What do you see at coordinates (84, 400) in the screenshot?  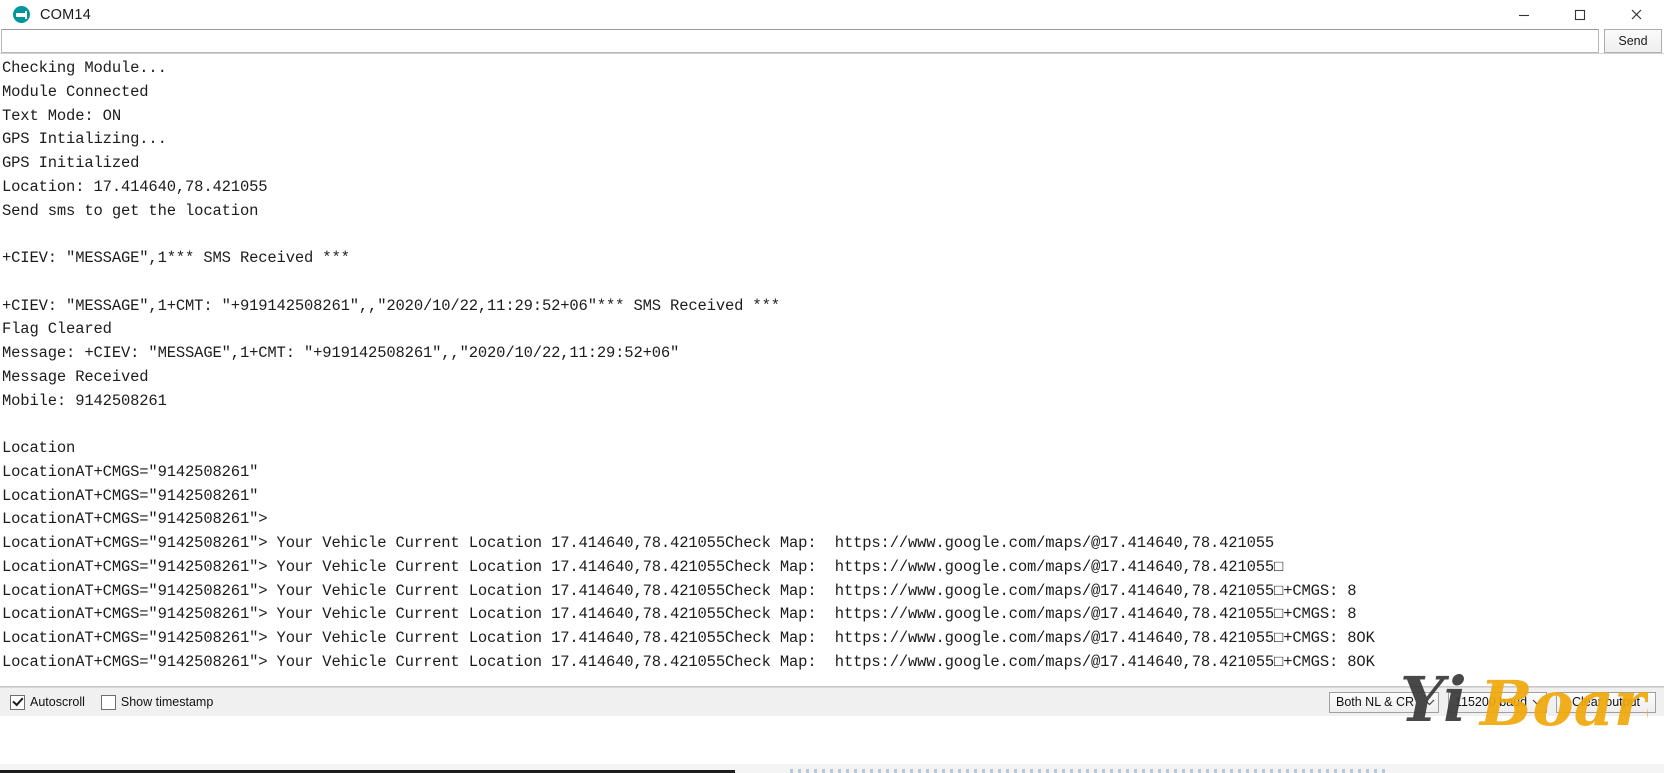 I see `console-line: Mobile: 9142508261` at bounding box center [84, 400].